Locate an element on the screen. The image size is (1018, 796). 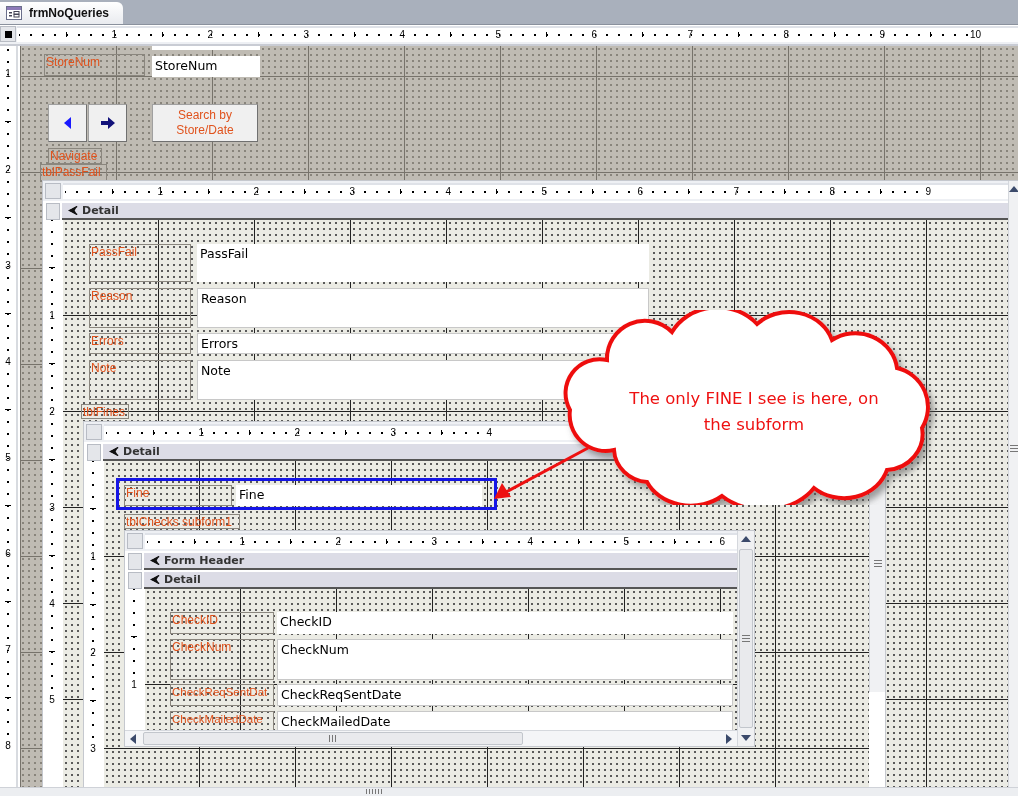
document-tab: frmNoQueries is located at coordinates (62, 13).